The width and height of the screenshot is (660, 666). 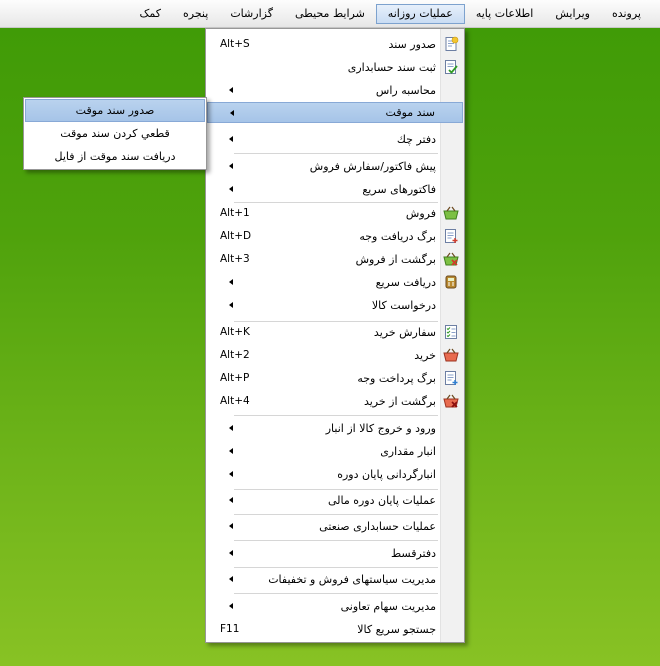 I want to click on menu-item-label: برگشت از فروش, so click(x=395, y=259).